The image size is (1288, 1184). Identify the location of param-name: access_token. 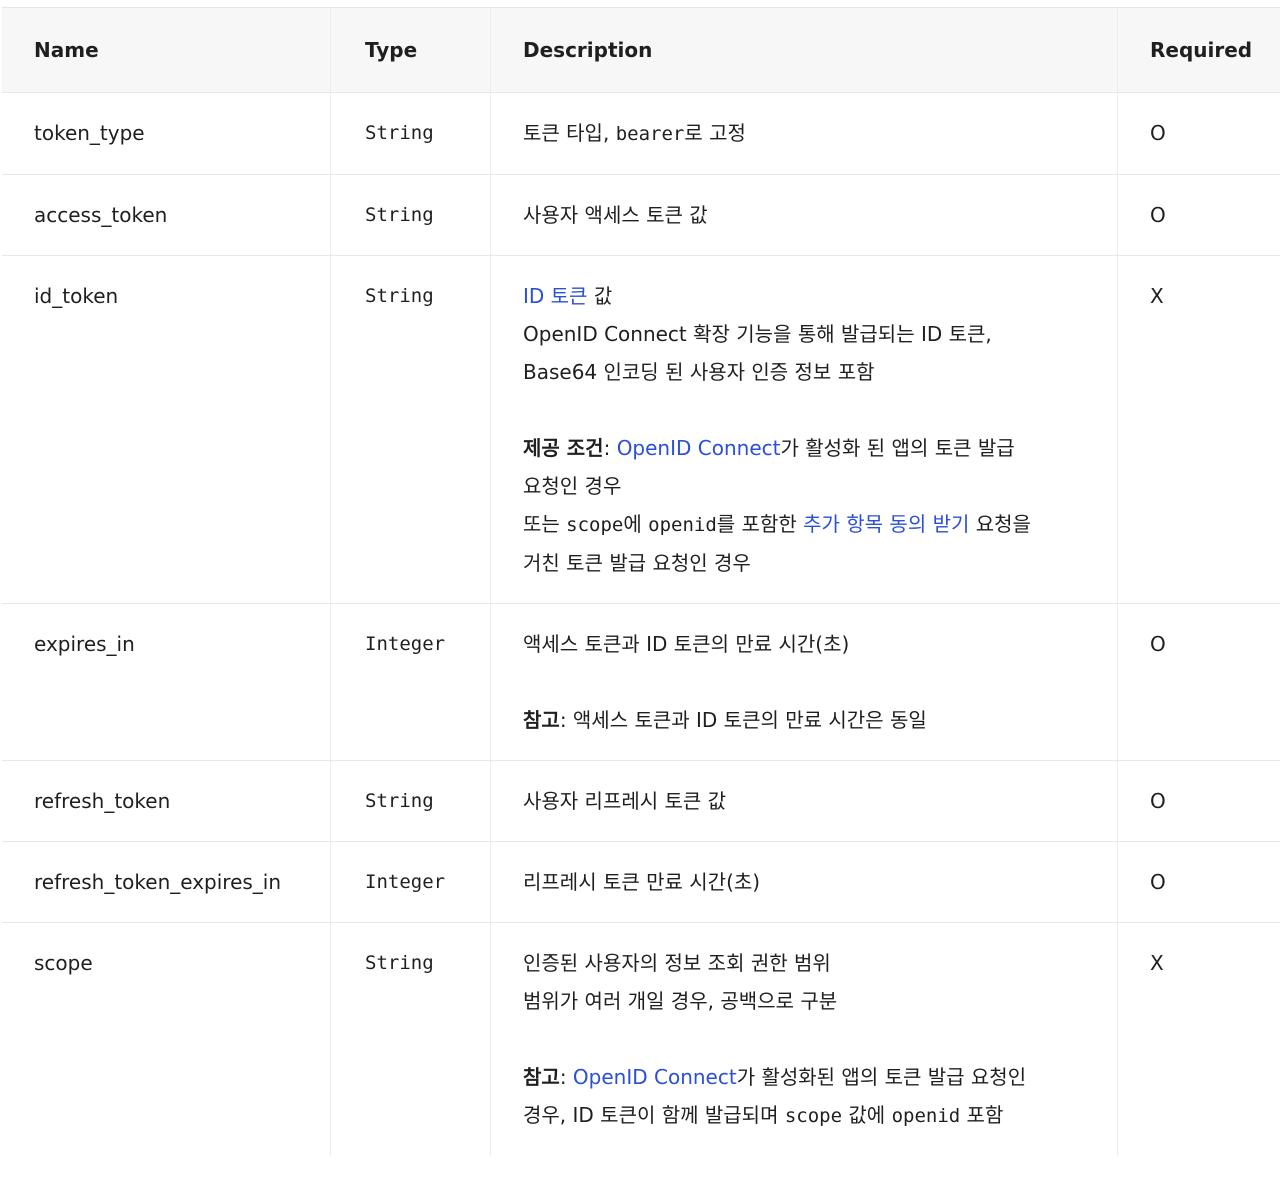
(101, 215).